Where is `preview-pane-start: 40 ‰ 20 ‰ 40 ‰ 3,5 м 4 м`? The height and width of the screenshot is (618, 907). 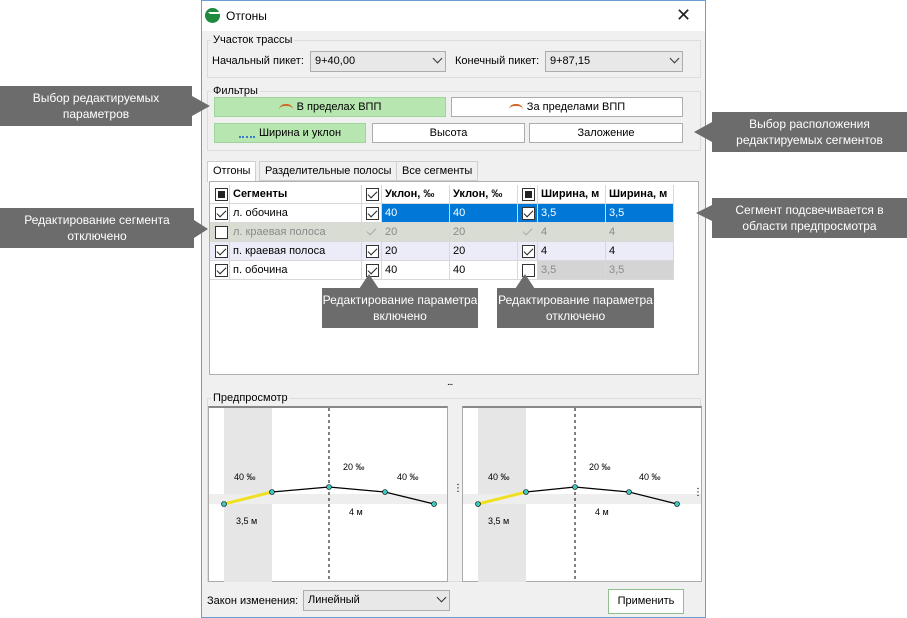
preview-pane-start: 40 ‰ 20 ‰ 40 ‰ 3,5 м 4 м is located at coordinates (328, 494).